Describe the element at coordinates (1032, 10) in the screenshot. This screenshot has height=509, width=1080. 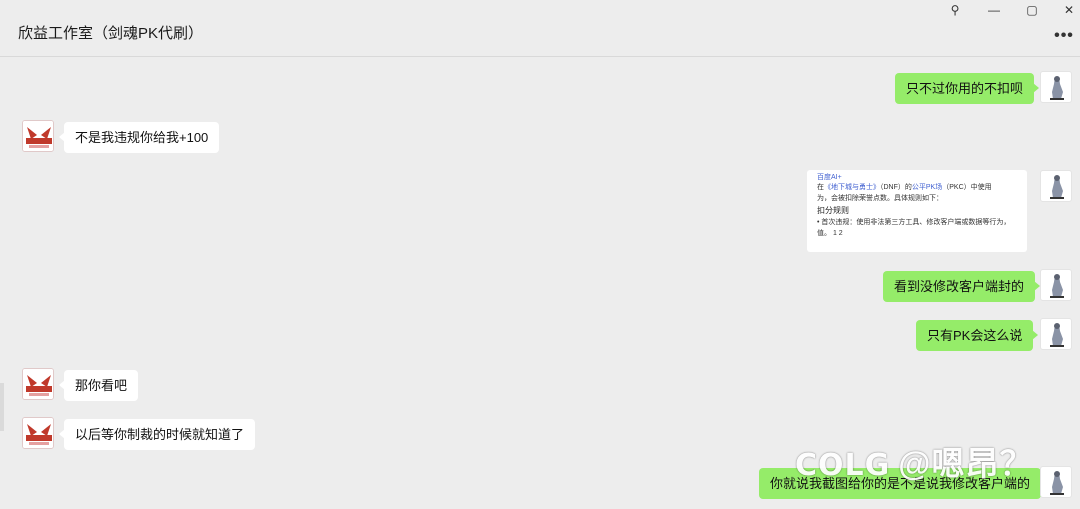
I see `maximize-button: ▢` at that location.